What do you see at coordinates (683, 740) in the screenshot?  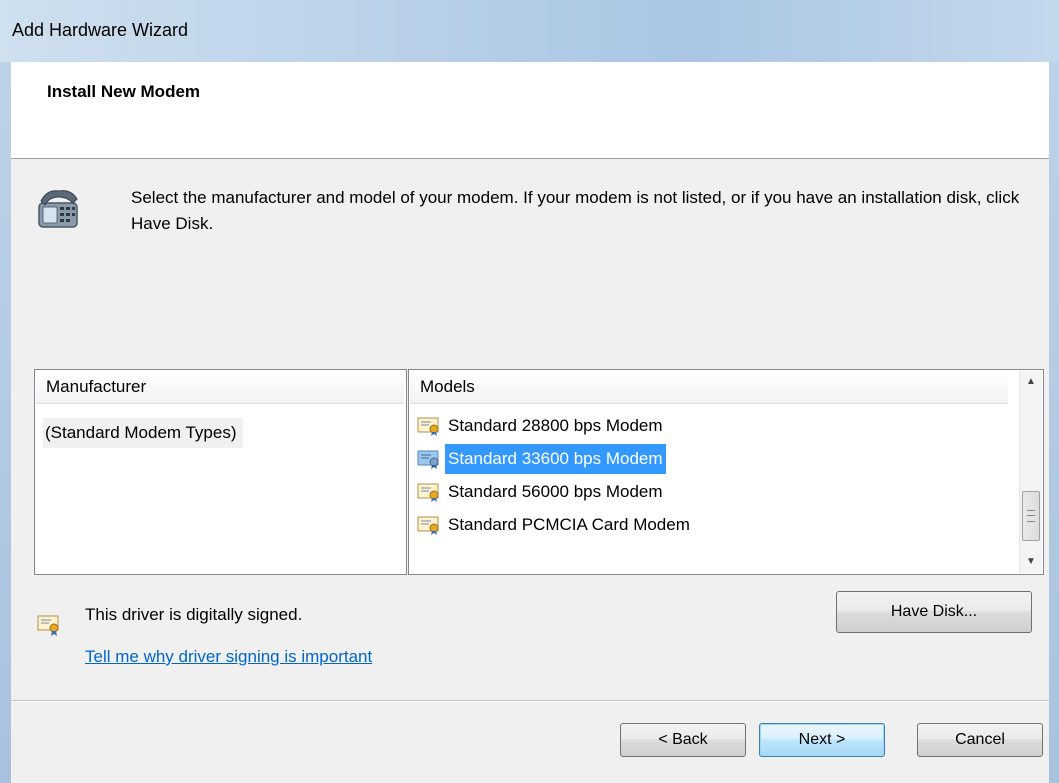 I see `back-button: < Back` at bounding box center [683, 740].